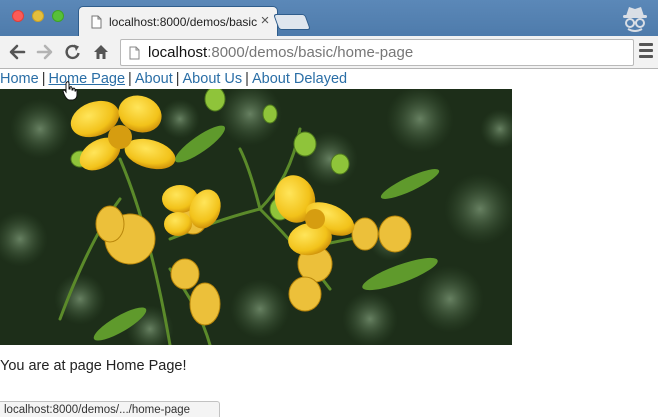 The width and height of the screenshot is (658, 417). What do you see at coordinates (17, 52) in the screenshot?
I see `back-arrow-icon` at bounding box center [17, 52].